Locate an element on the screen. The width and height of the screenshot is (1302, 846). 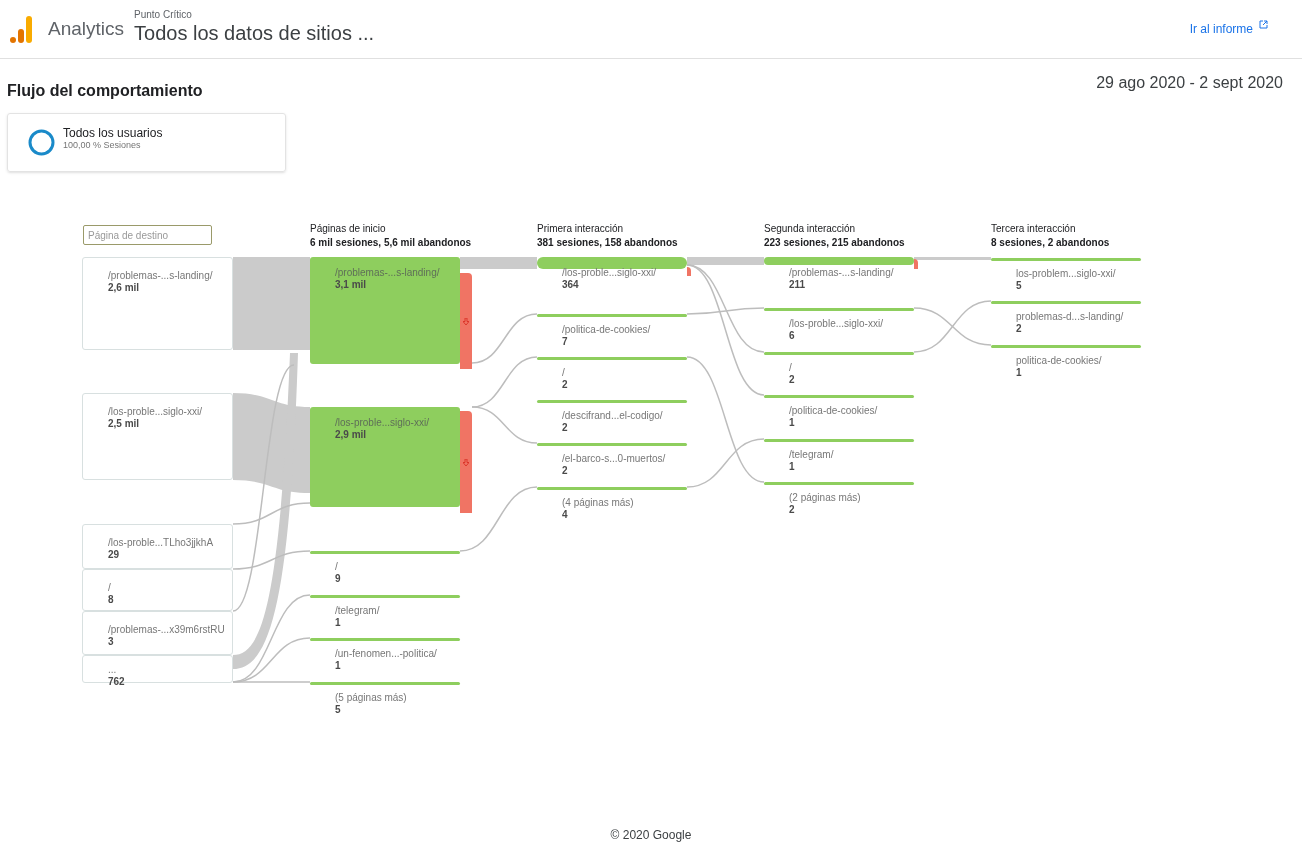
node-label: /un-fenomen...-politica/ is located at coordinates (386, 654).